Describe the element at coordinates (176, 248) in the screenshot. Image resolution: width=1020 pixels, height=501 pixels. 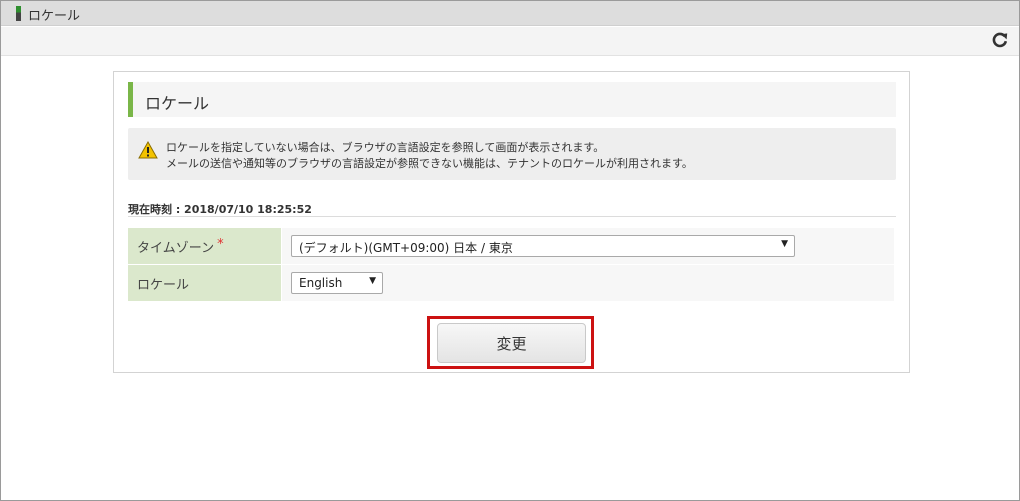
I see `timezone-label: タイムゾーン` at that location.